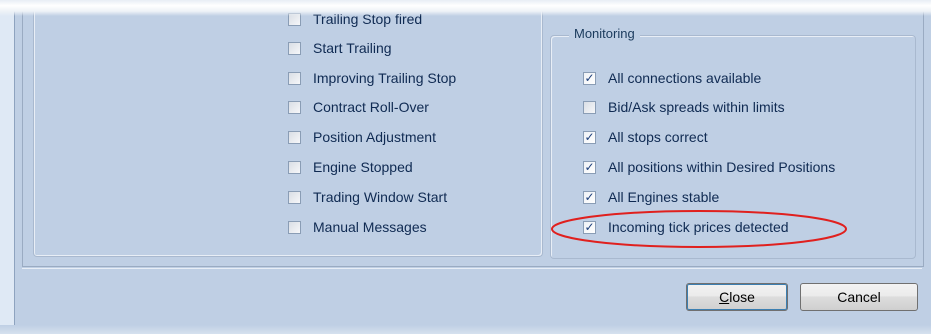 The height and width of the screenshot is (334, 931). Describe the element at coordinates (352, 48) in the screenshot. I see `option-label: Start Trailing` at that location.